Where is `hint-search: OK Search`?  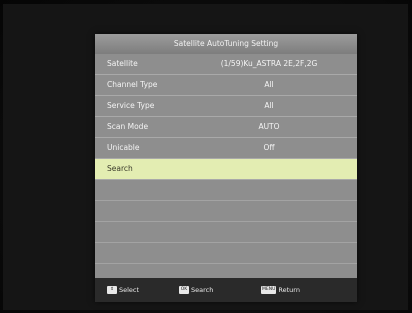
hint-search: OK Search is located at coordinates (196, 290).